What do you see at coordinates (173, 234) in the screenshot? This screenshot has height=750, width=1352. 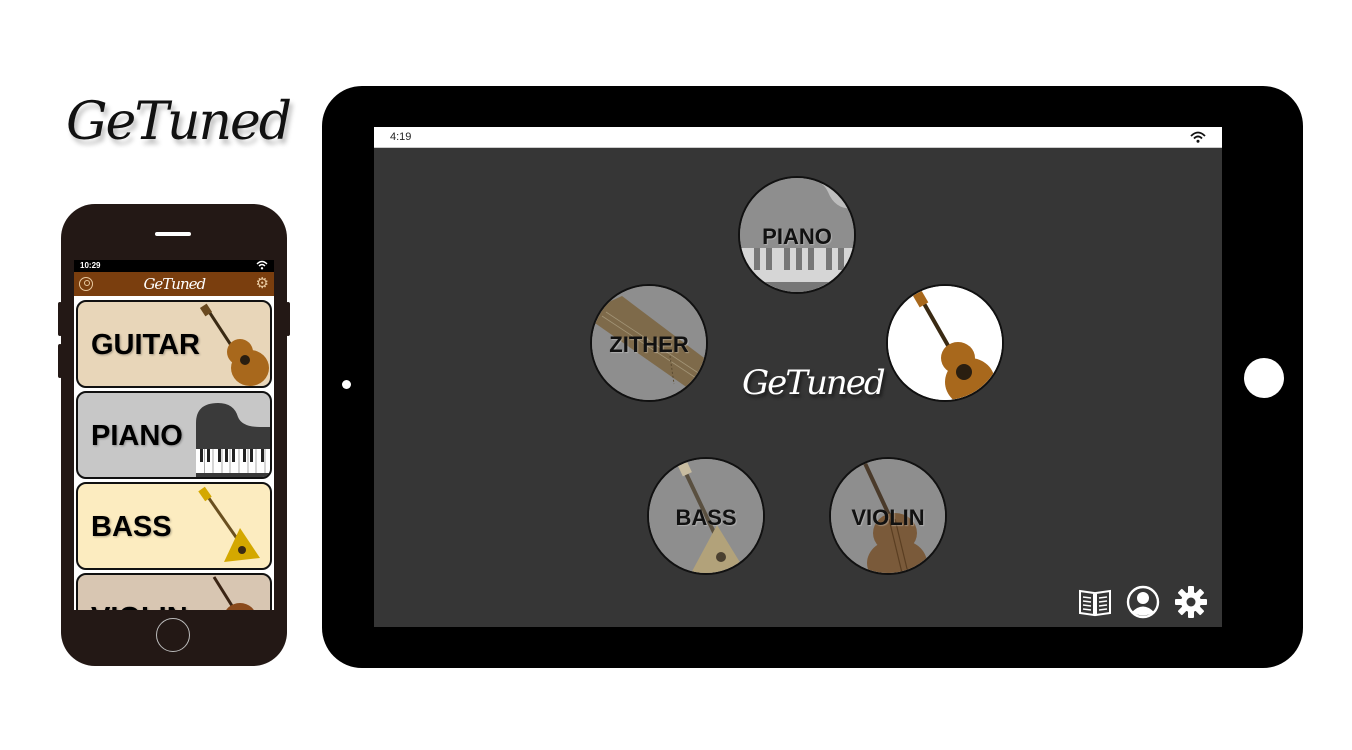 I see `phone-speaker` at bounding box center [173, 234].